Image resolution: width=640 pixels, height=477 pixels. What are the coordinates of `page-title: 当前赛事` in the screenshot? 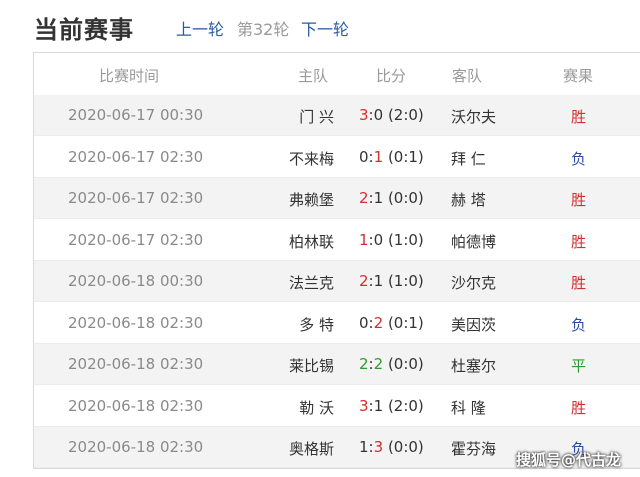 It's located at (84, 30).